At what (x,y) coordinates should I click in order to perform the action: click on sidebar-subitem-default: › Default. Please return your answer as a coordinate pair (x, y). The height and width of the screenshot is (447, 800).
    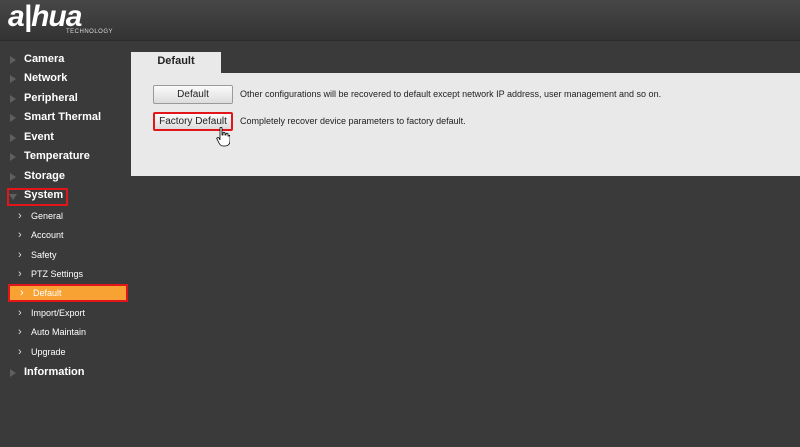
    Looking at the image, I should click on (68, 293).